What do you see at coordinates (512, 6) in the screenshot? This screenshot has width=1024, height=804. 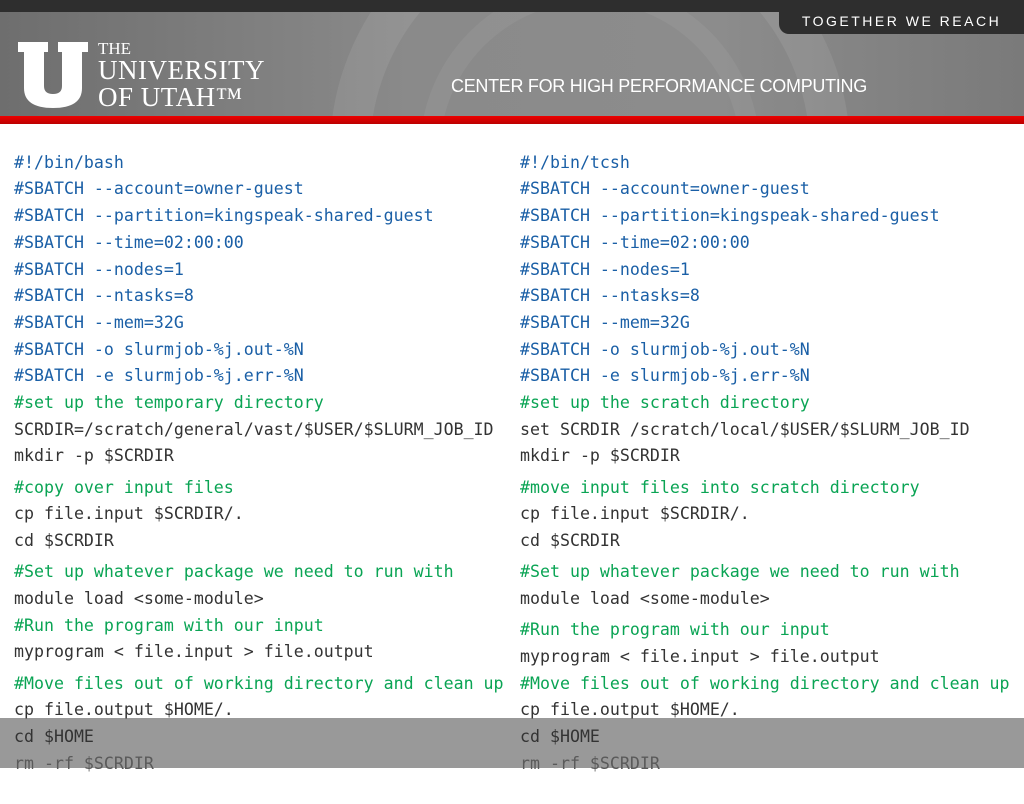 I see `top-bar` at bounding box center [512, 6].